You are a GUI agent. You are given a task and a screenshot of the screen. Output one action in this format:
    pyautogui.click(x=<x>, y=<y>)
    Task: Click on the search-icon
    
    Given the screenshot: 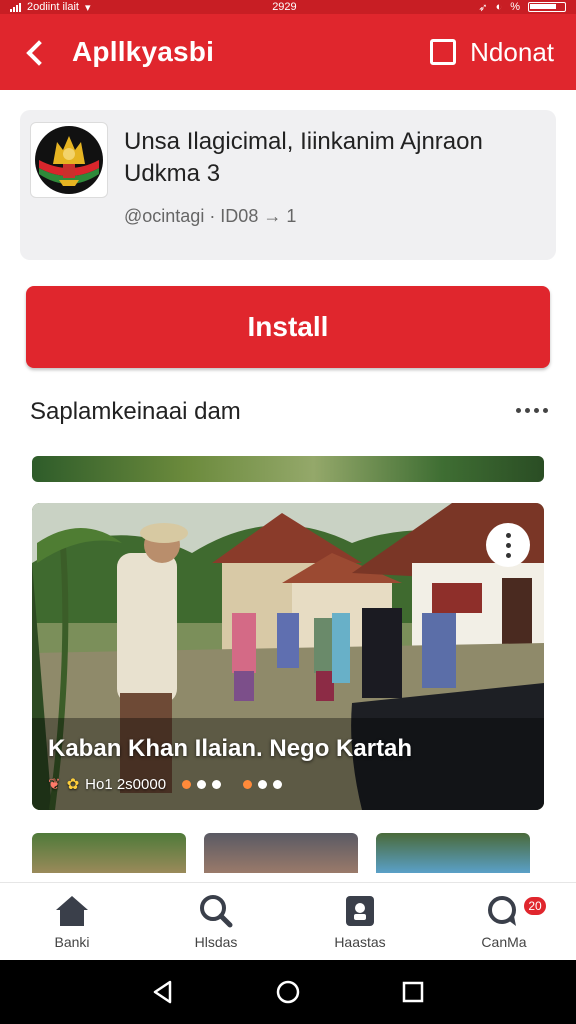 What is the action you would take?
    pyautogui.click(x=216, y=910)
    